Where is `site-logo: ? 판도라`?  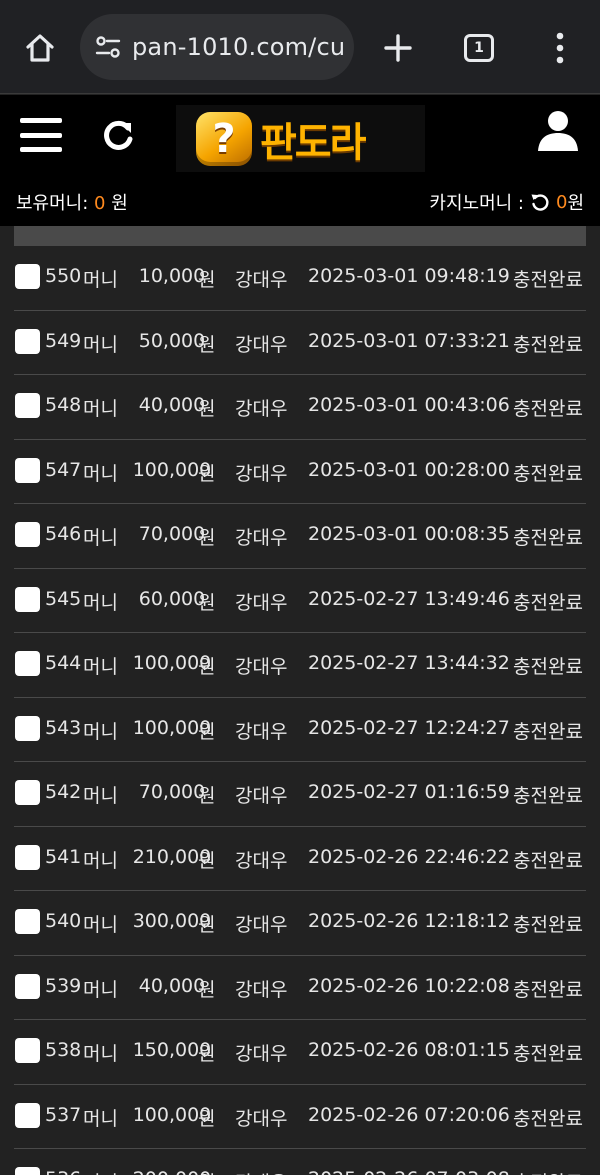 site-logo: ? 판도라 is located at coordinates (300, 138).